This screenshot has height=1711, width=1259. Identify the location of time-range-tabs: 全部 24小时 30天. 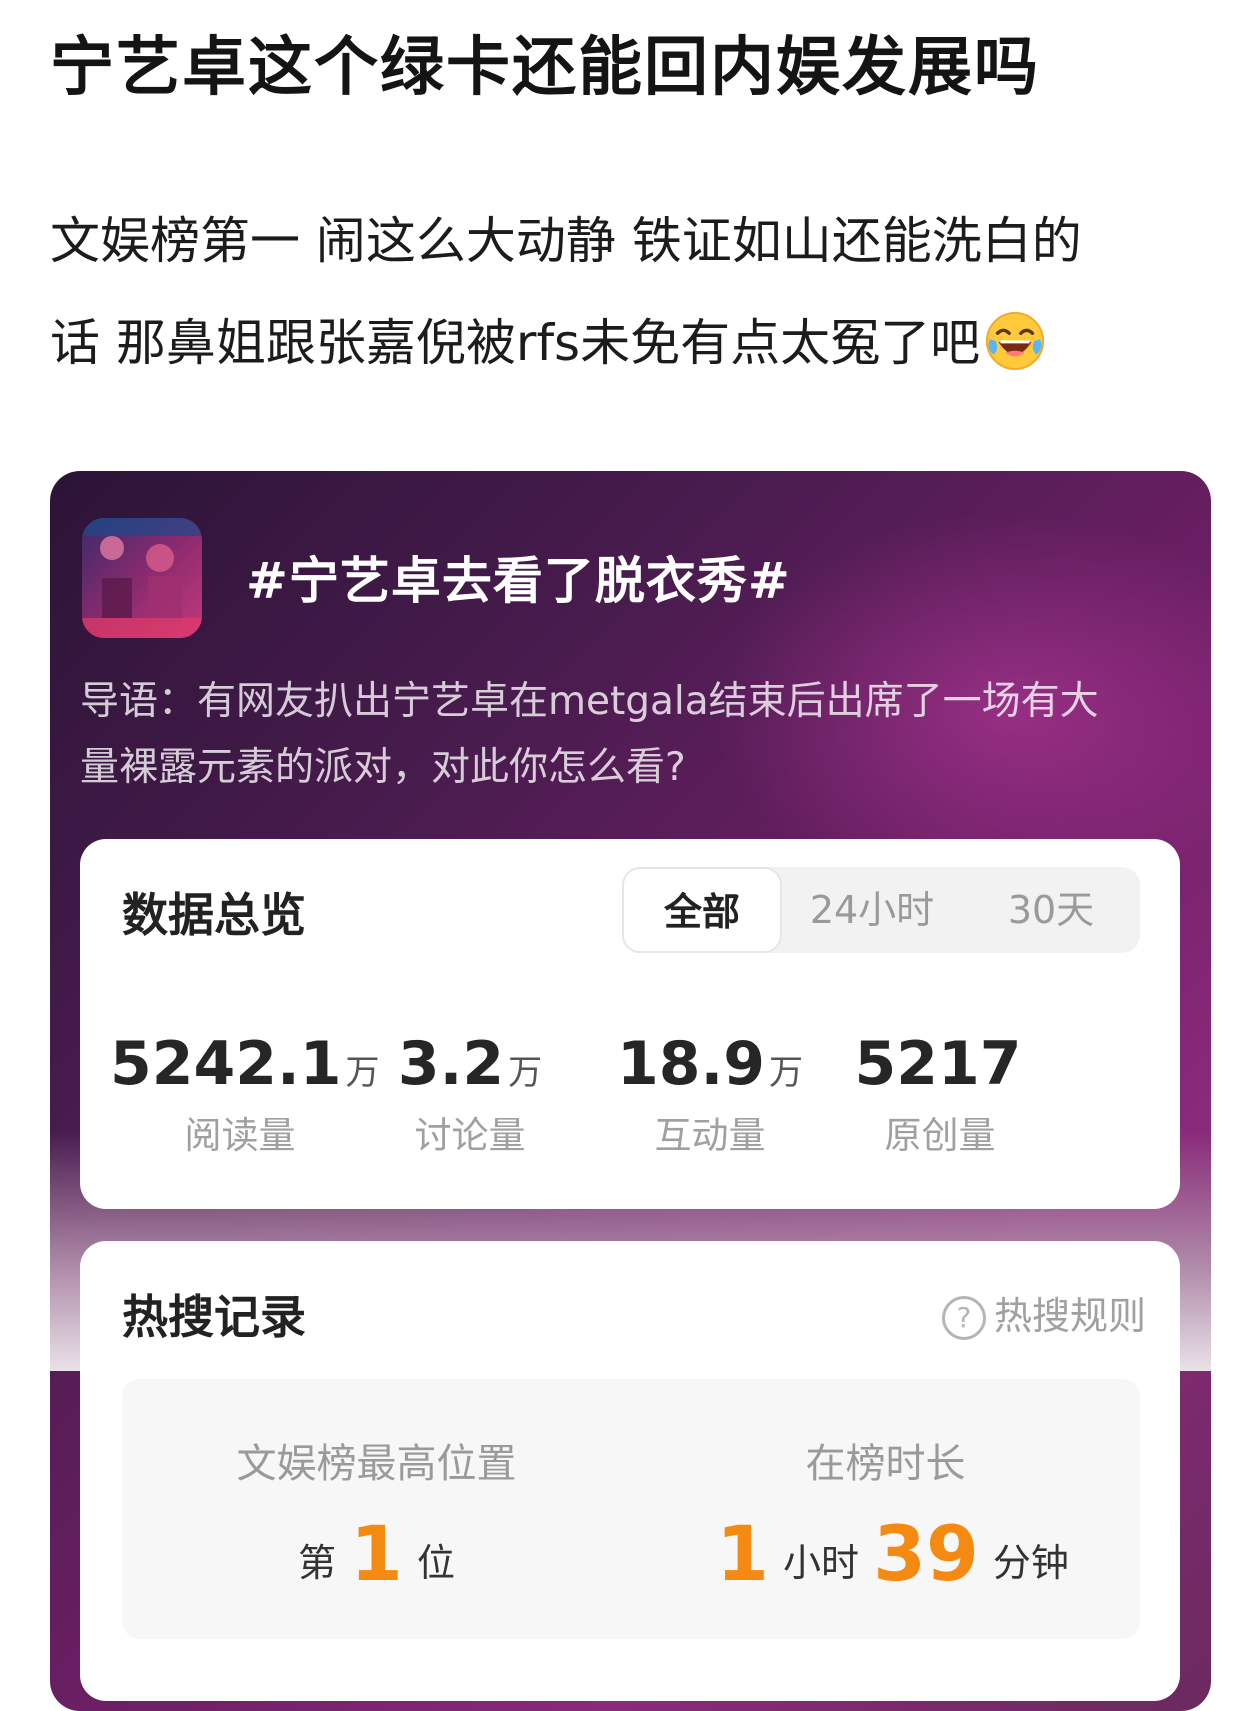
(881, 910).